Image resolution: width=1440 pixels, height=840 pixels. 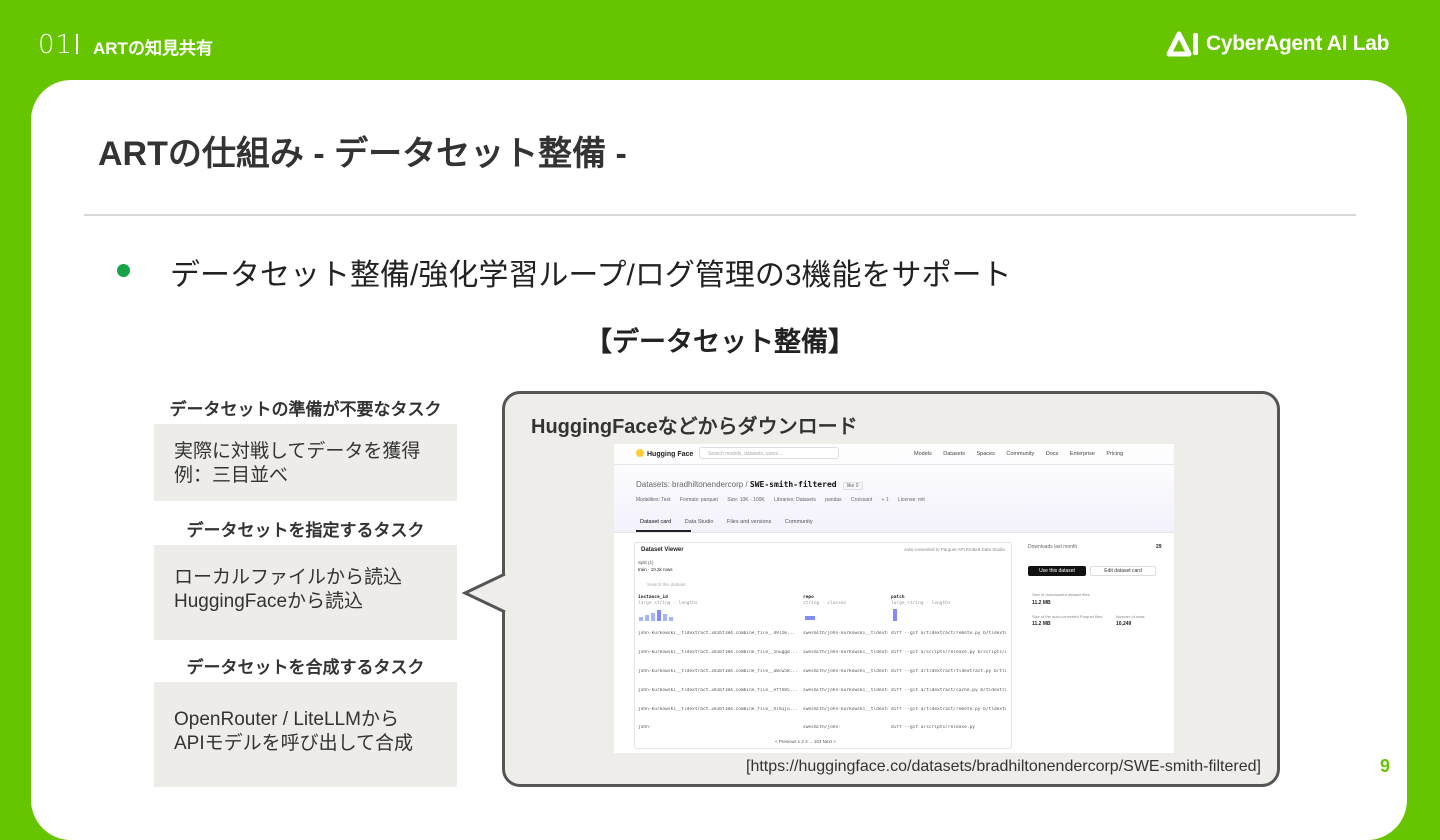 I want to click on group-label: データセットを合成するタスク, so click(x=305, y=667).